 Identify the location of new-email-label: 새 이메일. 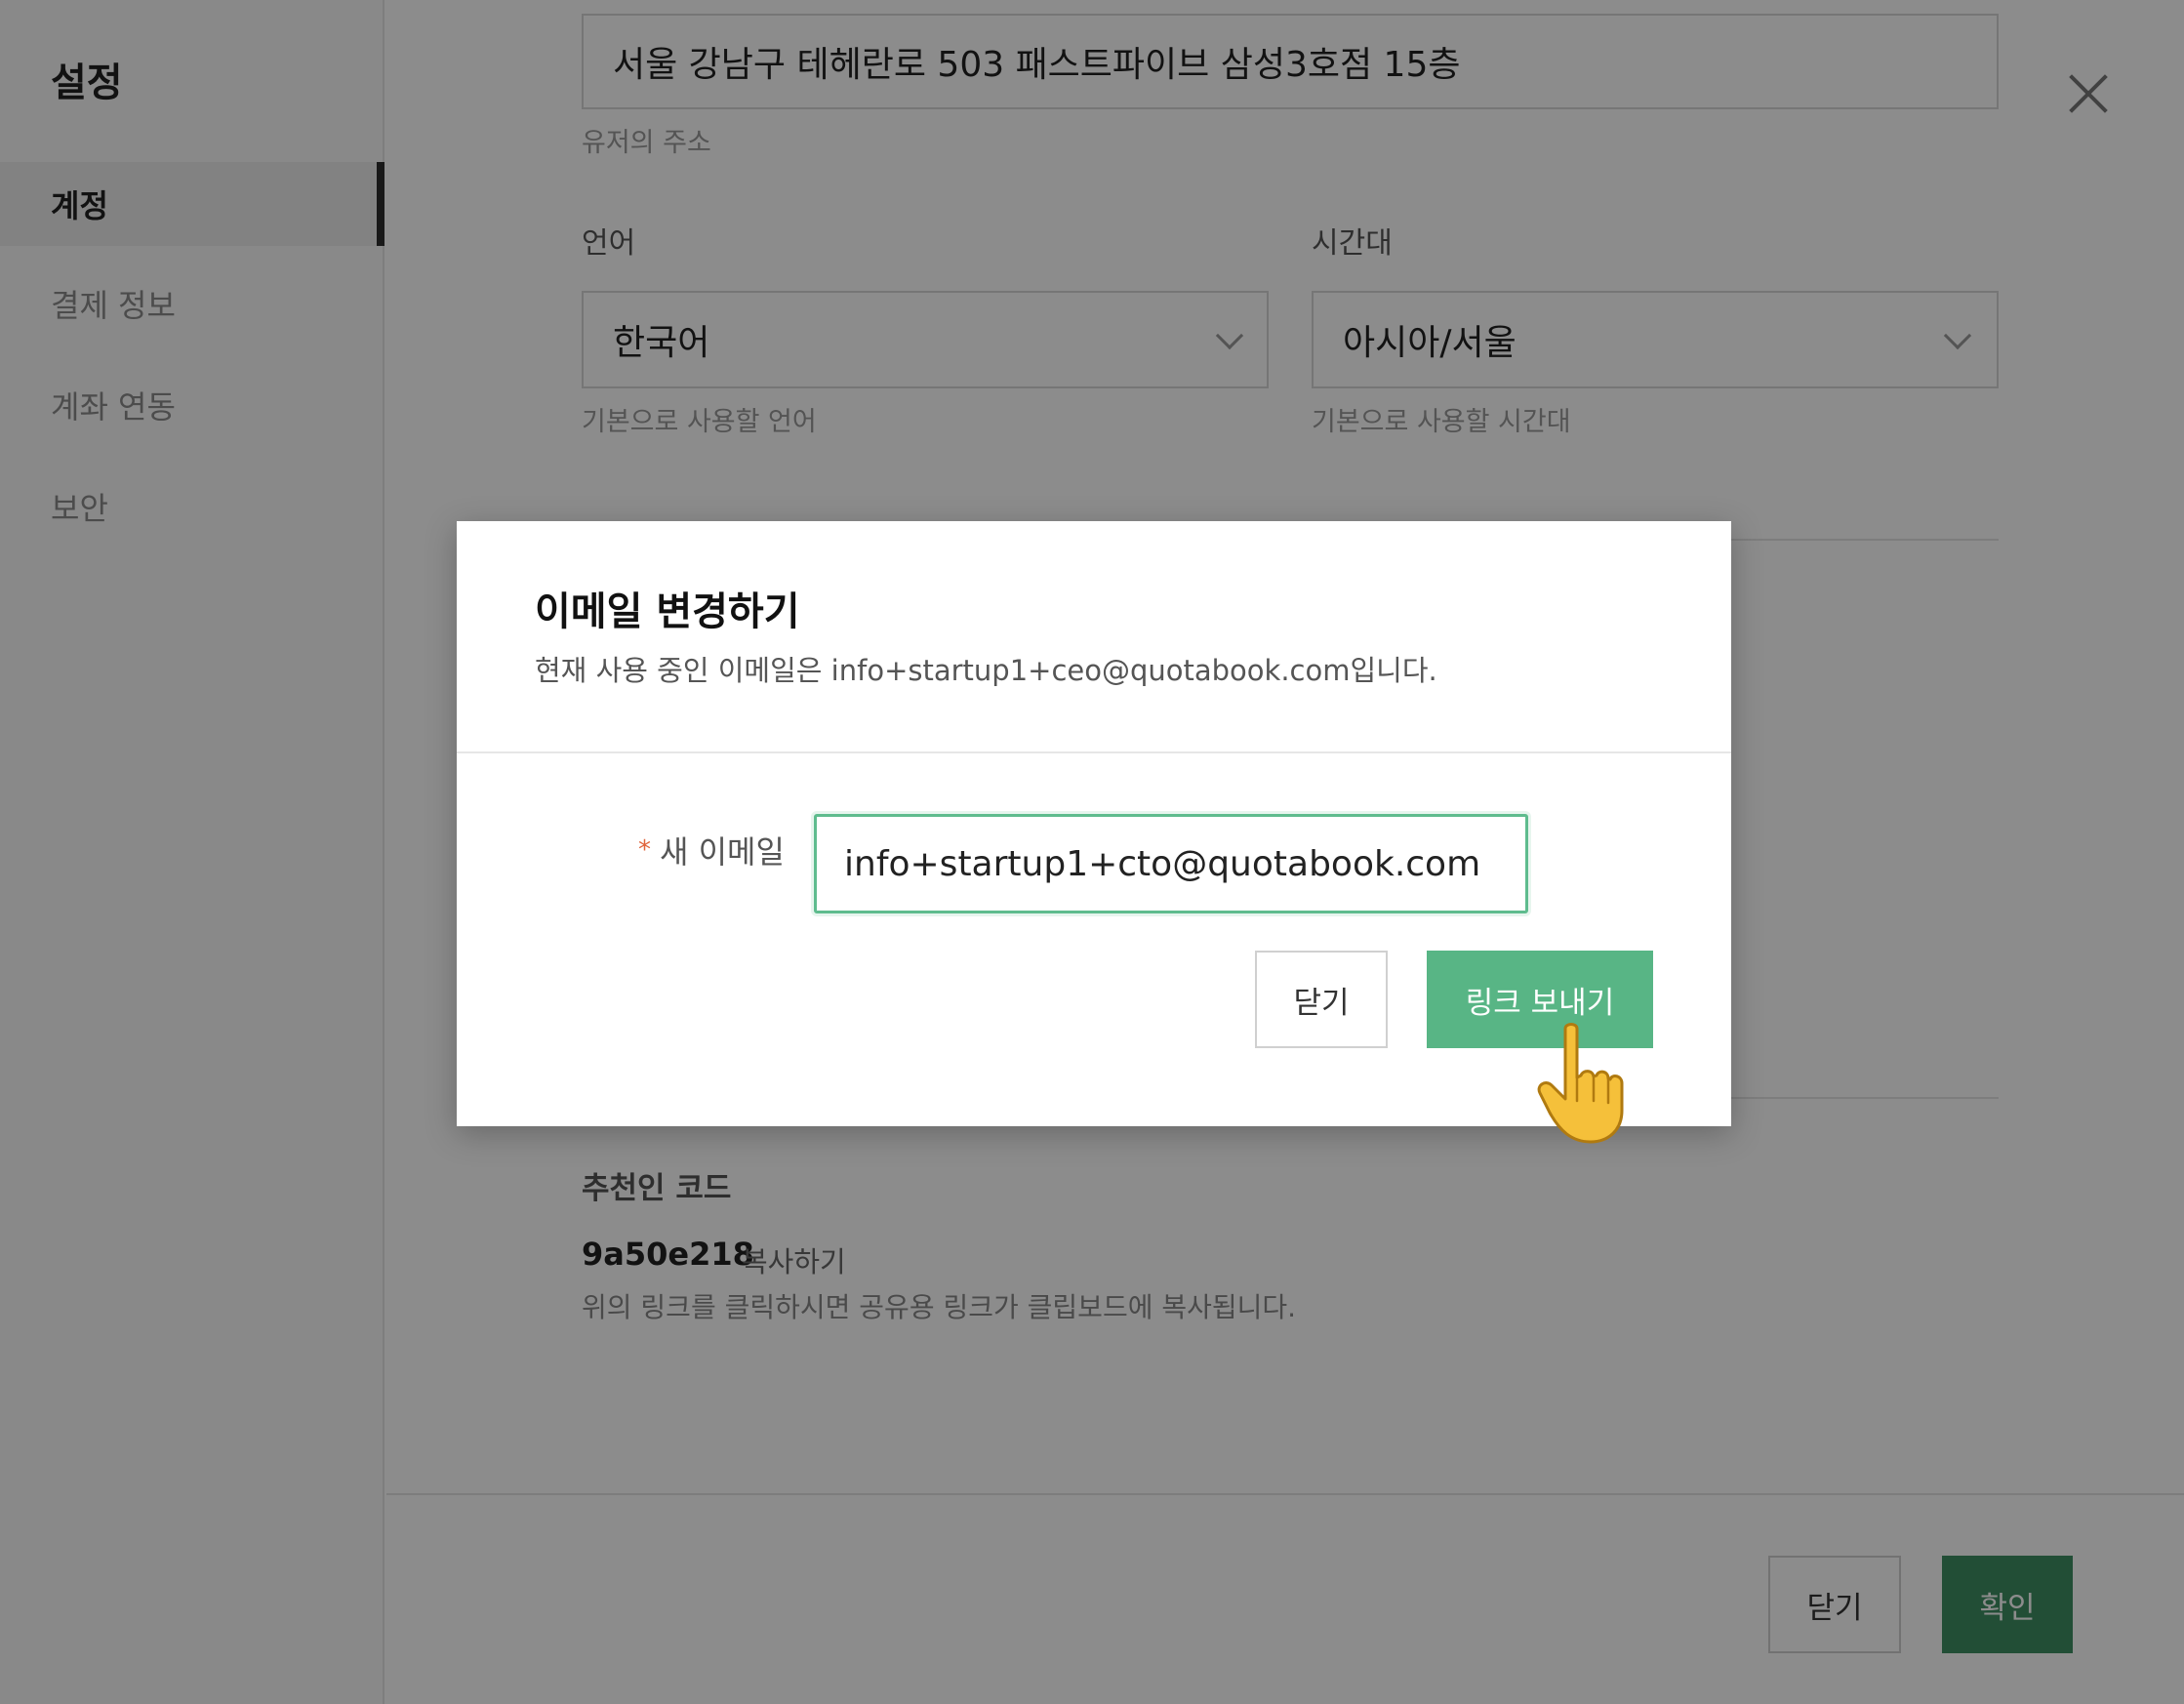
(722, 852).